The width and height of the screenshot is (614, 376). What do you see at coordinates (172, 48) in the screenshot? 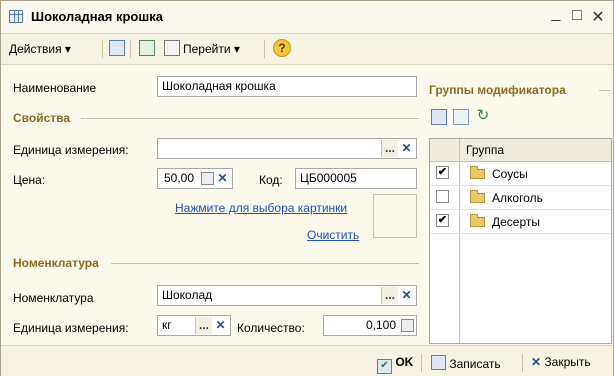
I see `document-icon` at bounding box center [172, 48].